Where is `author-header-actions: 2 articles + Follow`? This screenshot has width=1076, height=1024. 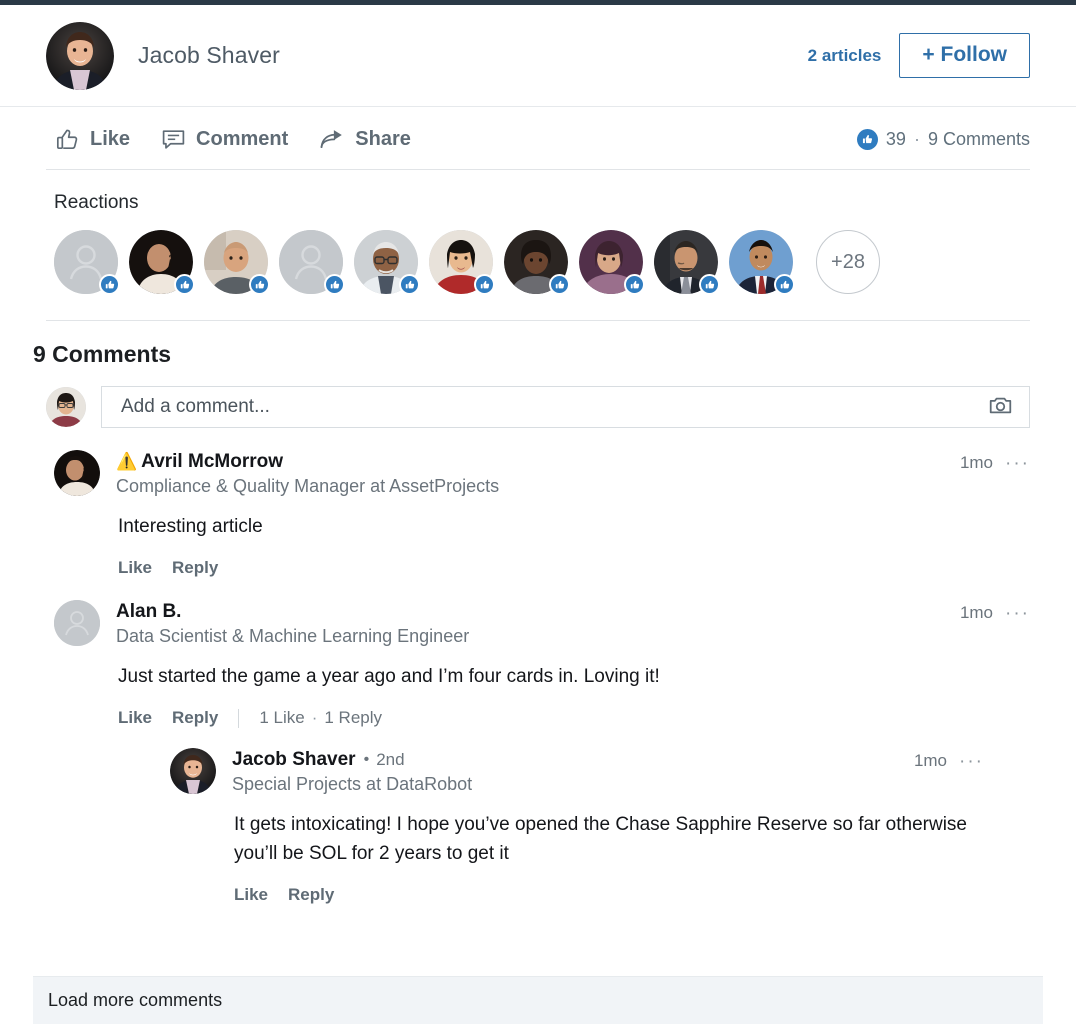 author-header-actions: 2 articles + Follow is located at coordinates (919, 55).